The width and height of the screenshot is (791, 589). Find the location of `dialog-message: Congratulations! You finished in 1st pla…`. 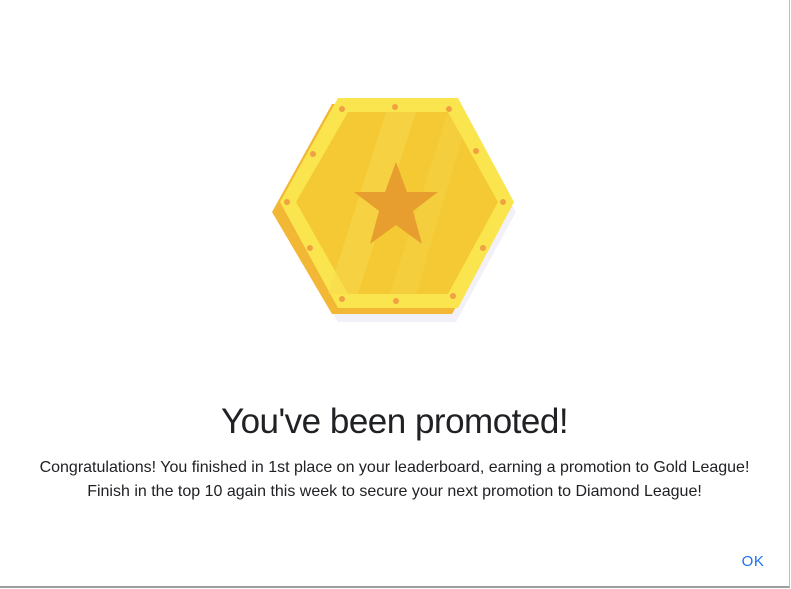

dialog-message: Congratulations! You finished in 1st pla… is located at coordinates (394, 479).